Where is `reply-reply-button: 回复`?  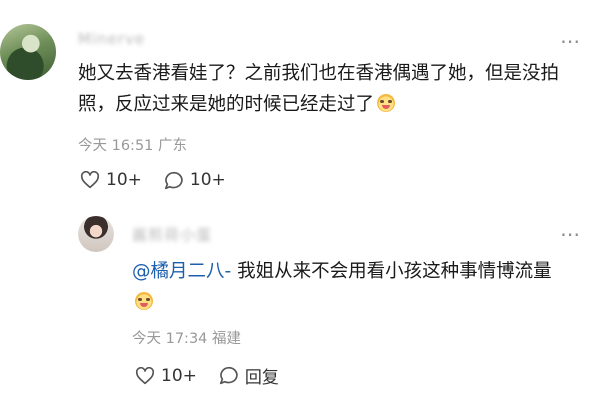 reply-reply-button: 回复 is located at coordinates (249, 375).